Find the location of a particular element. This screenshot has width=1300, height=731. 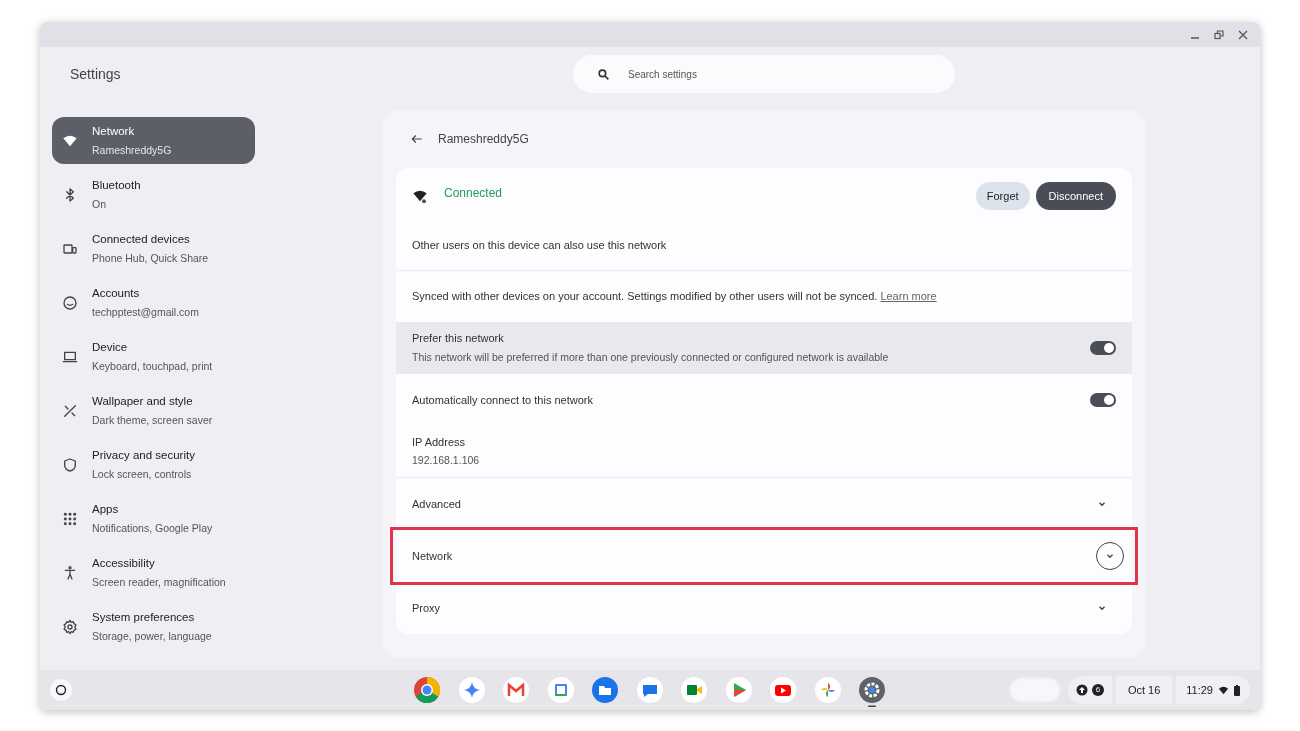

sidebar-item-subtitle: On is located at coordinates (99, 204).